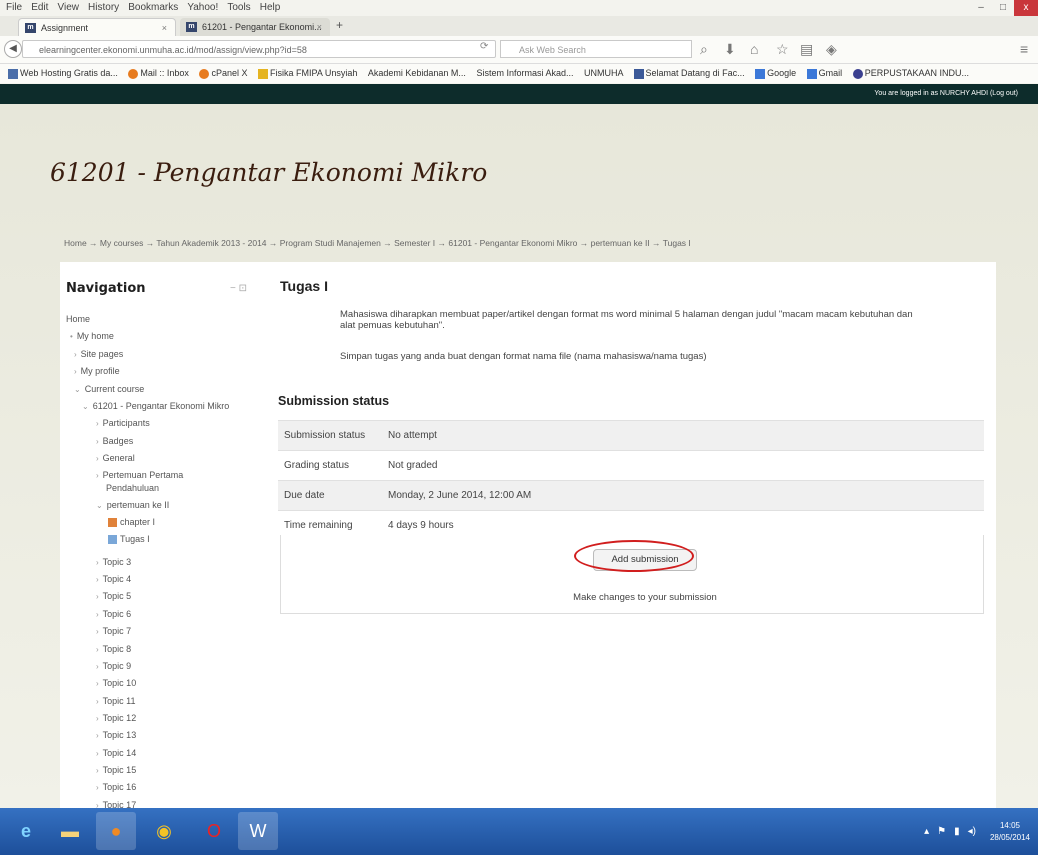  What do you see at coordinates (39, 8) in the screenshot?
I see `menu-edit: Edit` at bounding box center [39, 8].